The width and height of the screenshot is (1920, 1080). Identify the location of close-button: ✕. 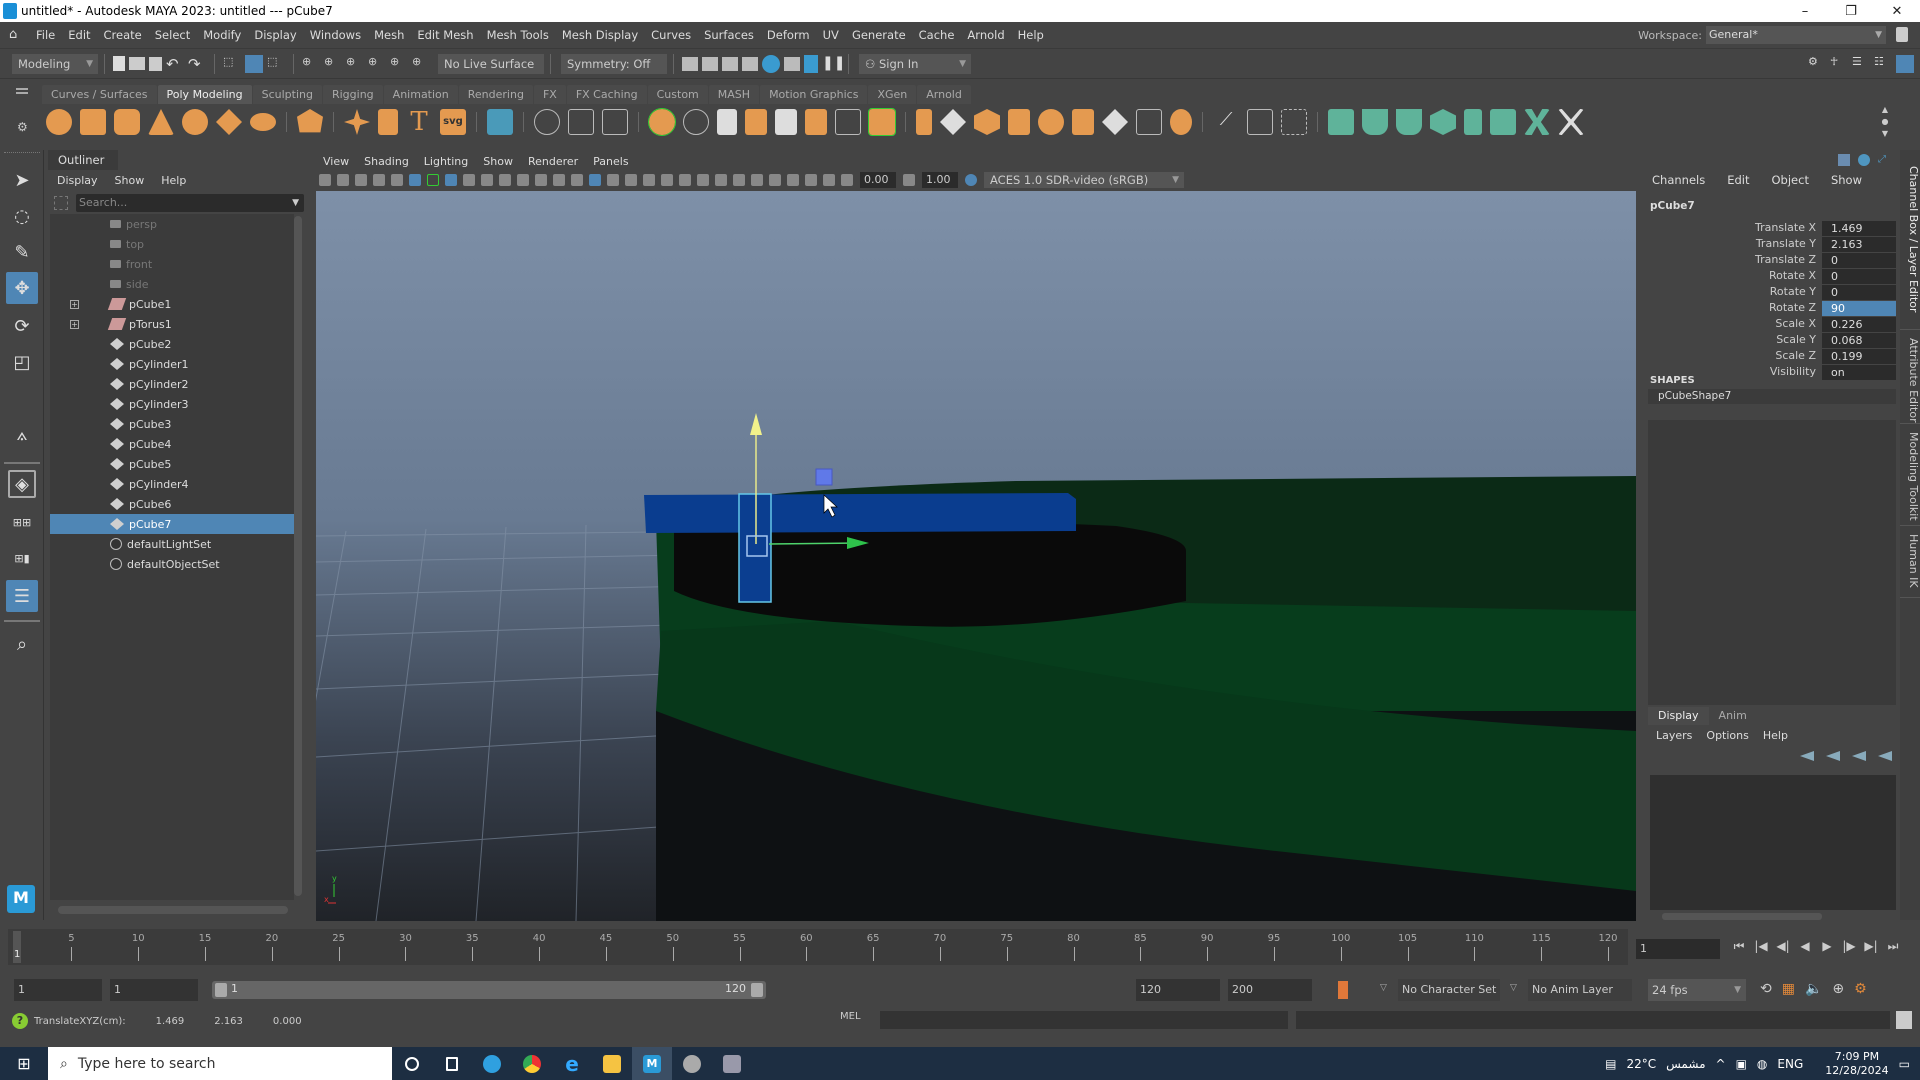
(1897, 11).